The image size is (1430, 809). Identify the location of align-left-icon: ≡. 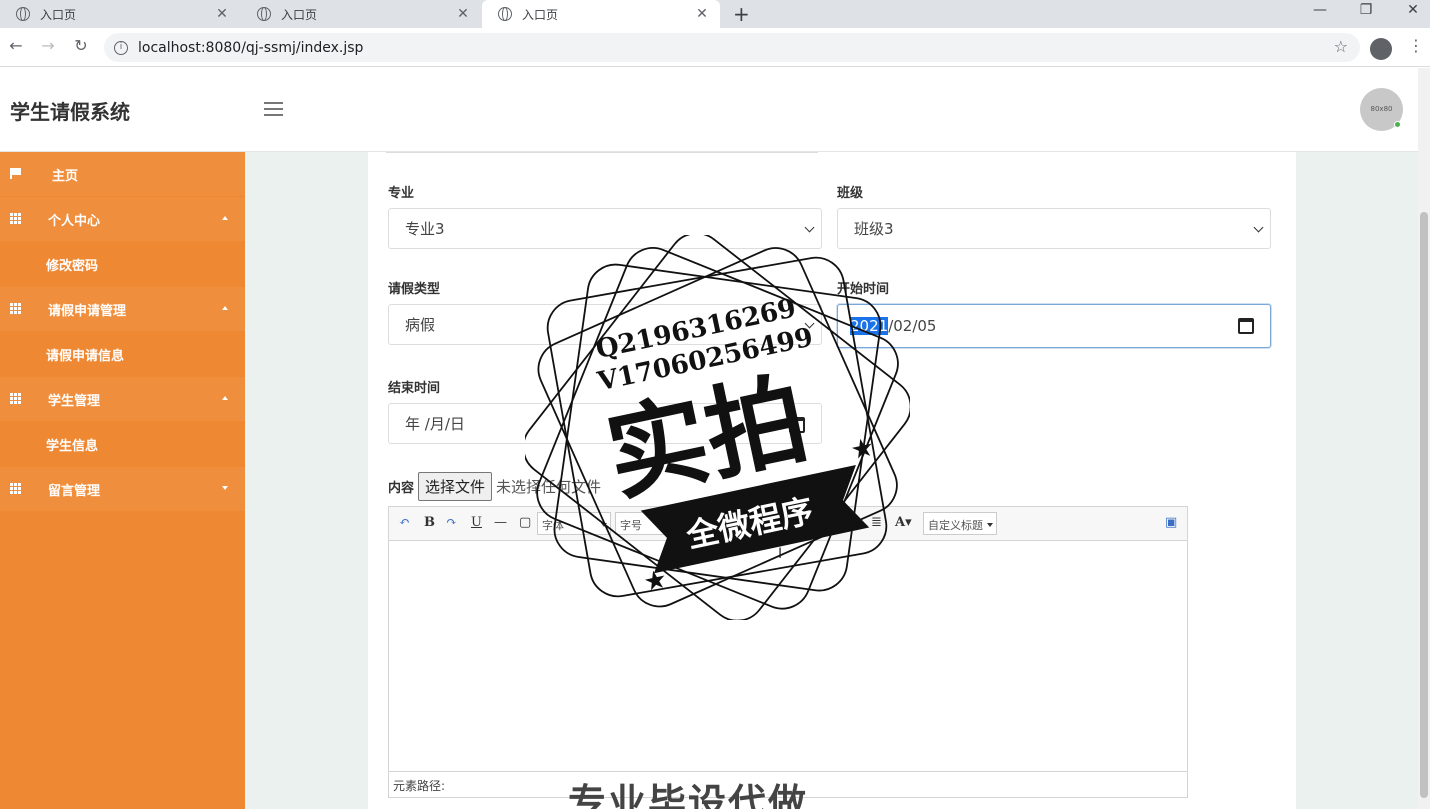
(804, 522).